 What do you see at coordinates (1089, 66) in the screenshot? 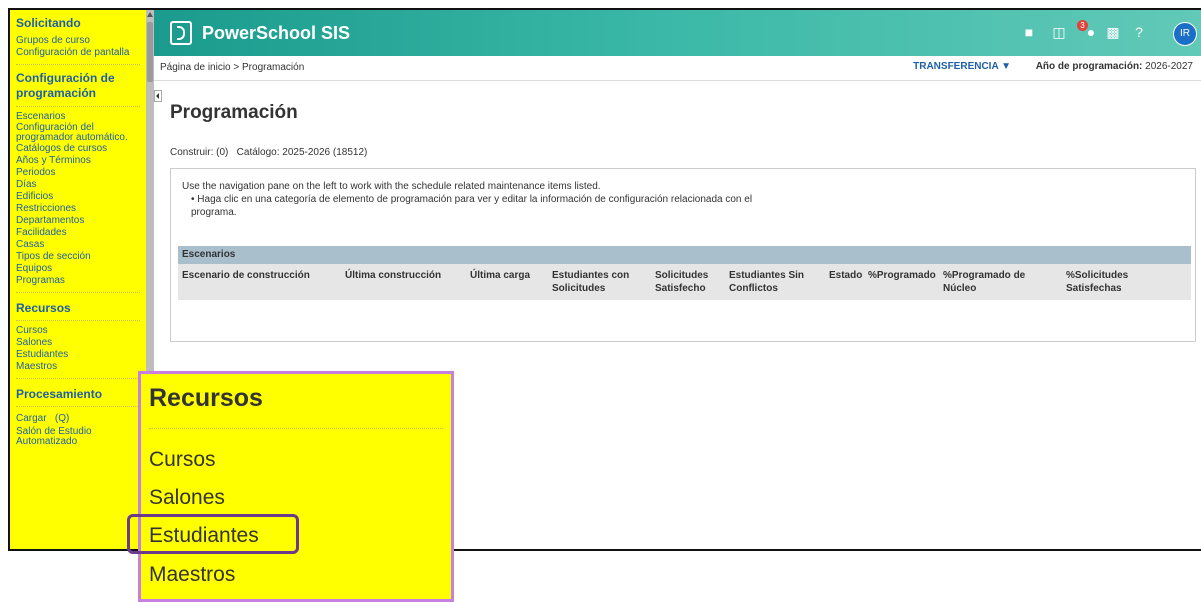
I see `year-label: Año de programación:` at bounding box center [1089, 66].